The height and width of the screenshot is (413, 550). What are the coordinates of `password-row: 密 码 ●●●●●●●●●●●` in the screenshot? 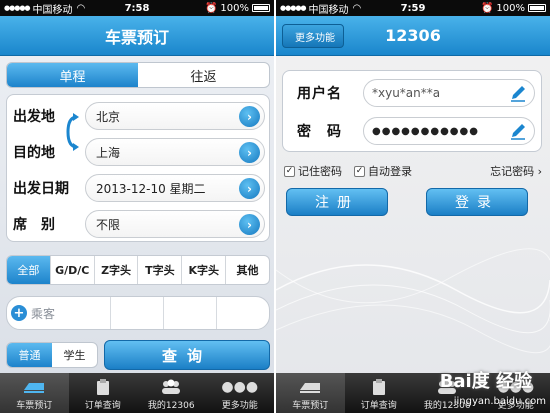 It's located at (413, 131).